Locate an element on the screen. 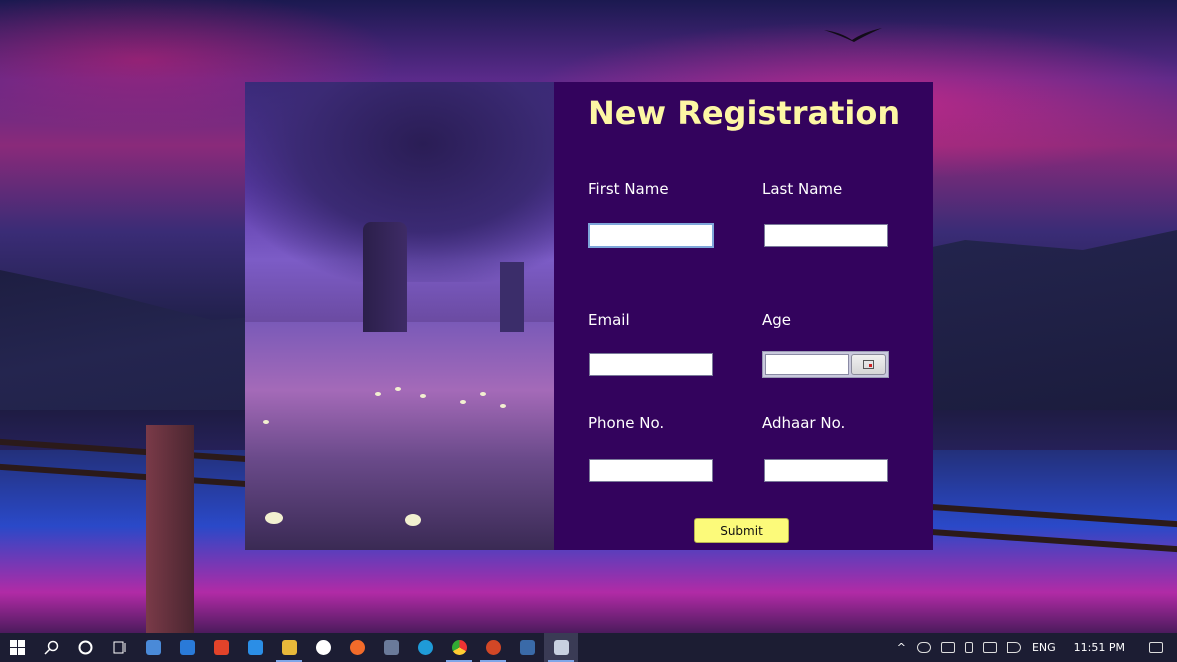  system-tray: ^ ENG 11:51 PM is located at coordinates (1034, 647).